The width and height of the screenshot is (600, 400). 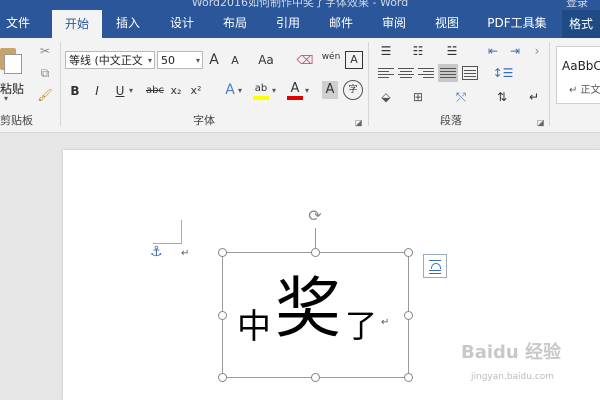 What do you see at coordinates (181, 232) in the screenshot?
I see `margin-marker` at bounding box center [181, 232].